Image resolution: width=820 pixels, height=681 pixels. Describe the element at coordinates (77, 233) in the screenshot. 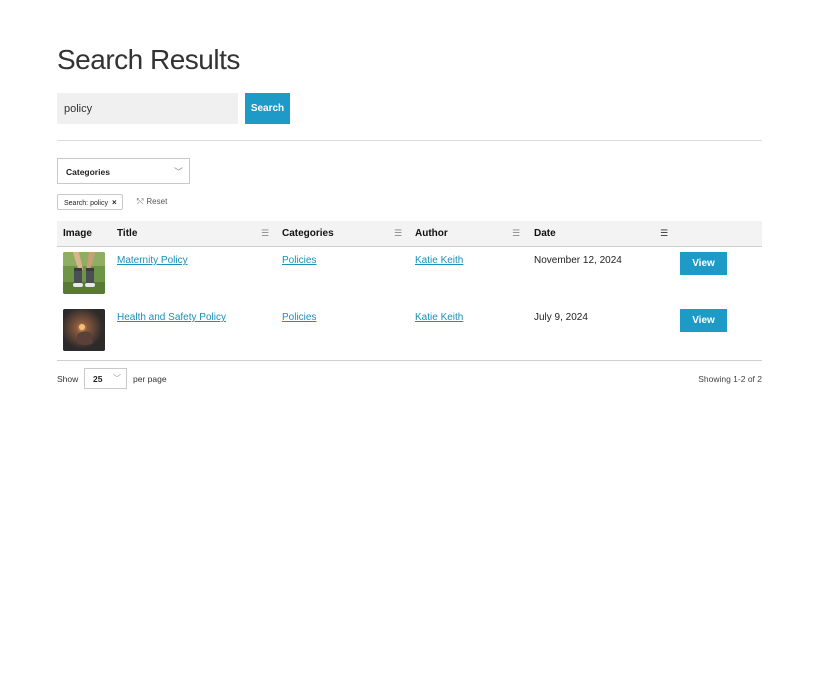

I see `header-image: Image` at that location.